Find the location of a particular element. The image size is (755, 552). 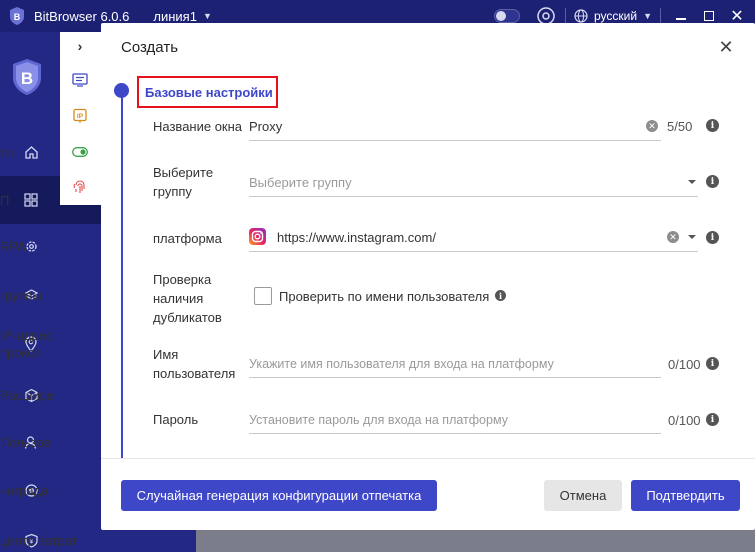

backdrop-panel is located at coordinates (475, 541).